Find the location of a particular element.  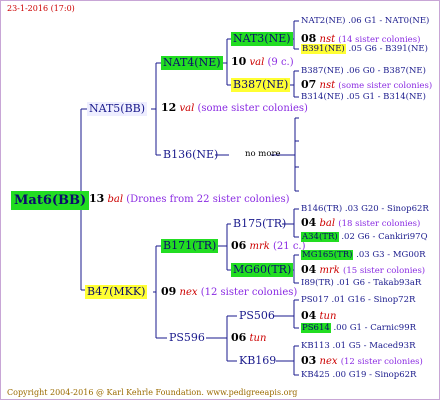

nat5-gen-number: 12 is located at coordinates (169, 107).